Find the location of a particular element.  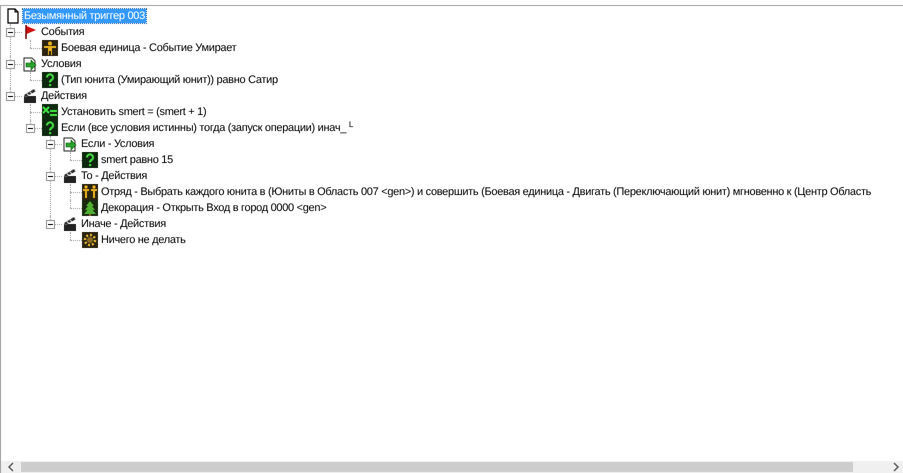

tree-item-label: (Тип юнита (Умирающий юнит)) равно Сатир is located at coordinates (169, 80).